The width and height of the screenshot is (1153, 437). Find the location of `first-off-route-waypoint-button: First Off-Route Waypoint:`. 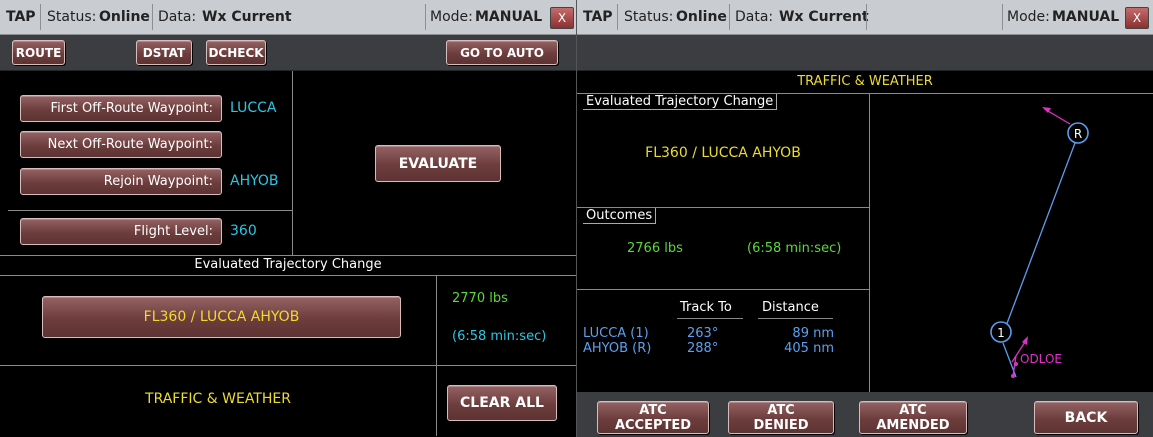

first-off-route-waypoint-button: First Off-Route Waypoint: is located at coordinates (121, 108).